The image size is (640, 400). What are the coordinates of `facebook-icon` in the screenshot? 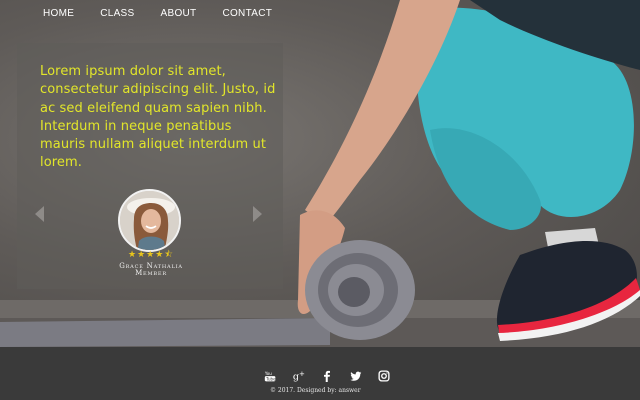 It's located at (327, 376).